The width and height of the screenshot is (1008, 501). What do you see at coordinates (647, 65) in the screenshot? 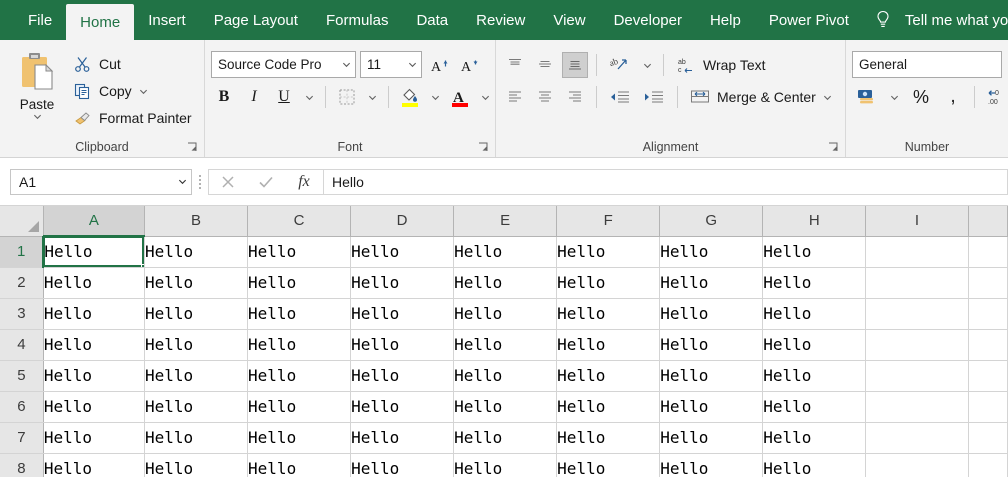
I see `orientation-dropdown` at bounding box center [647, 65].